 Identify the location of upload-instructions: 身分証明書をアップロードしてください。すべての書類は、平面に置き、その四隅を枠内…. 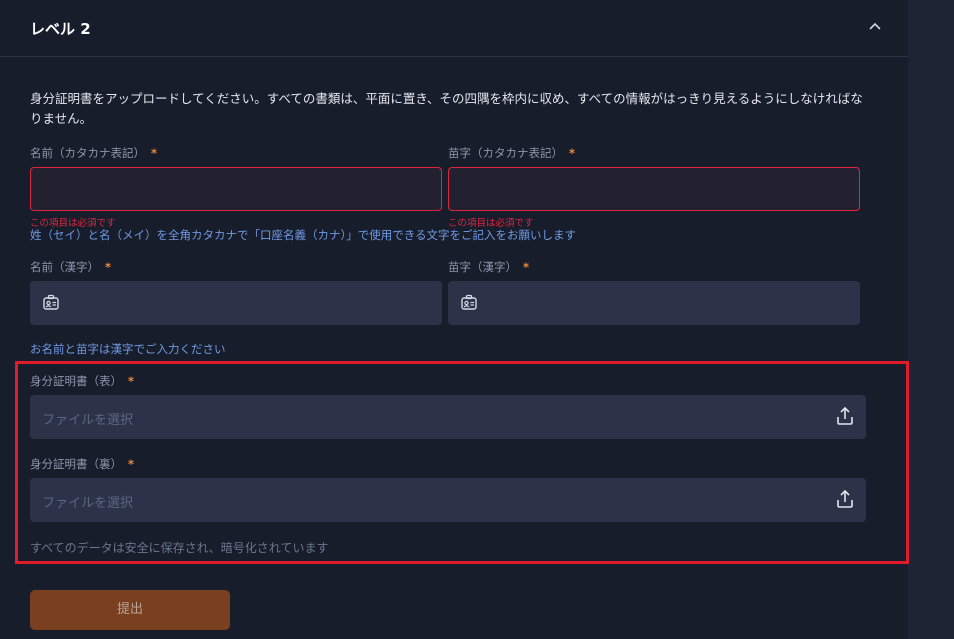
(446, 108).